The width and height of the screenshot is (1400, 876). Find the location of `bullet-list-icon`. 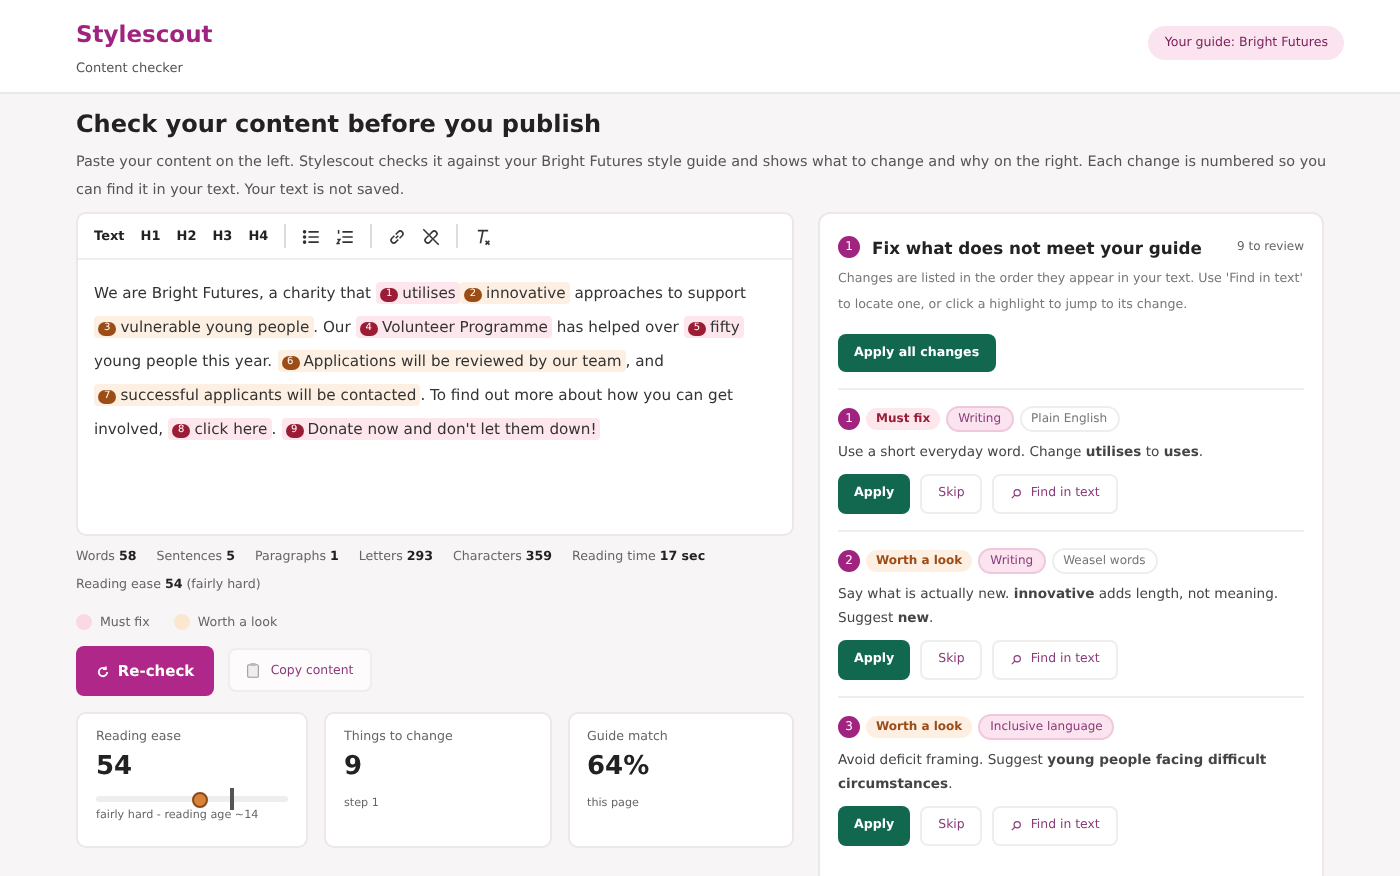

bullet-list-icon is located at coordinates (311, 236).